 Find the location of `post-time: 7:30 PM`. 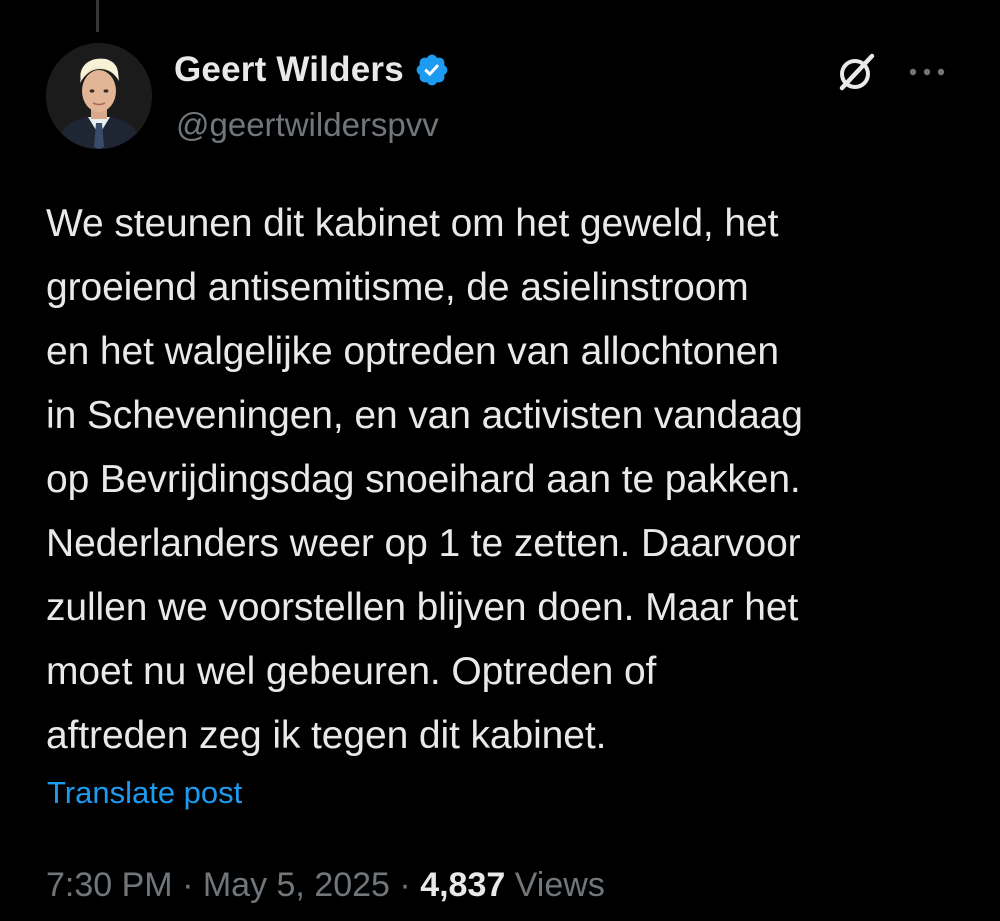

post-time: 7:30 PM is located at coordinates (109, 885).